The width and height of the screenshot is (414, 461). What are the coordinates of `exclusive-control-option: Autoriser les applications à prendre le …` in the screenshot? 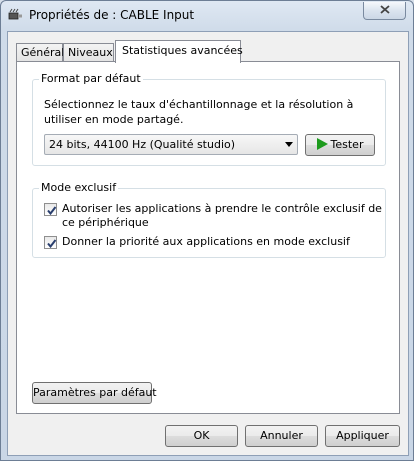 It's located at (213, 217).